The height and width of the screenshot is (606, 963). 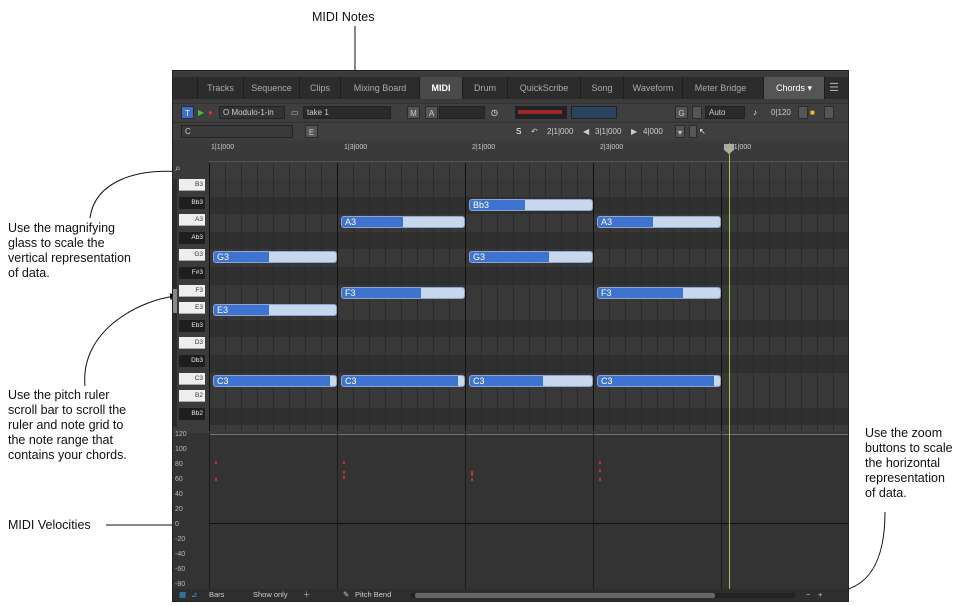 What do you see at coordinates (720, 88) in the screenshot?
I see `tab-meter-bridge: Meter Bridge` at bounding box center [720, 88].